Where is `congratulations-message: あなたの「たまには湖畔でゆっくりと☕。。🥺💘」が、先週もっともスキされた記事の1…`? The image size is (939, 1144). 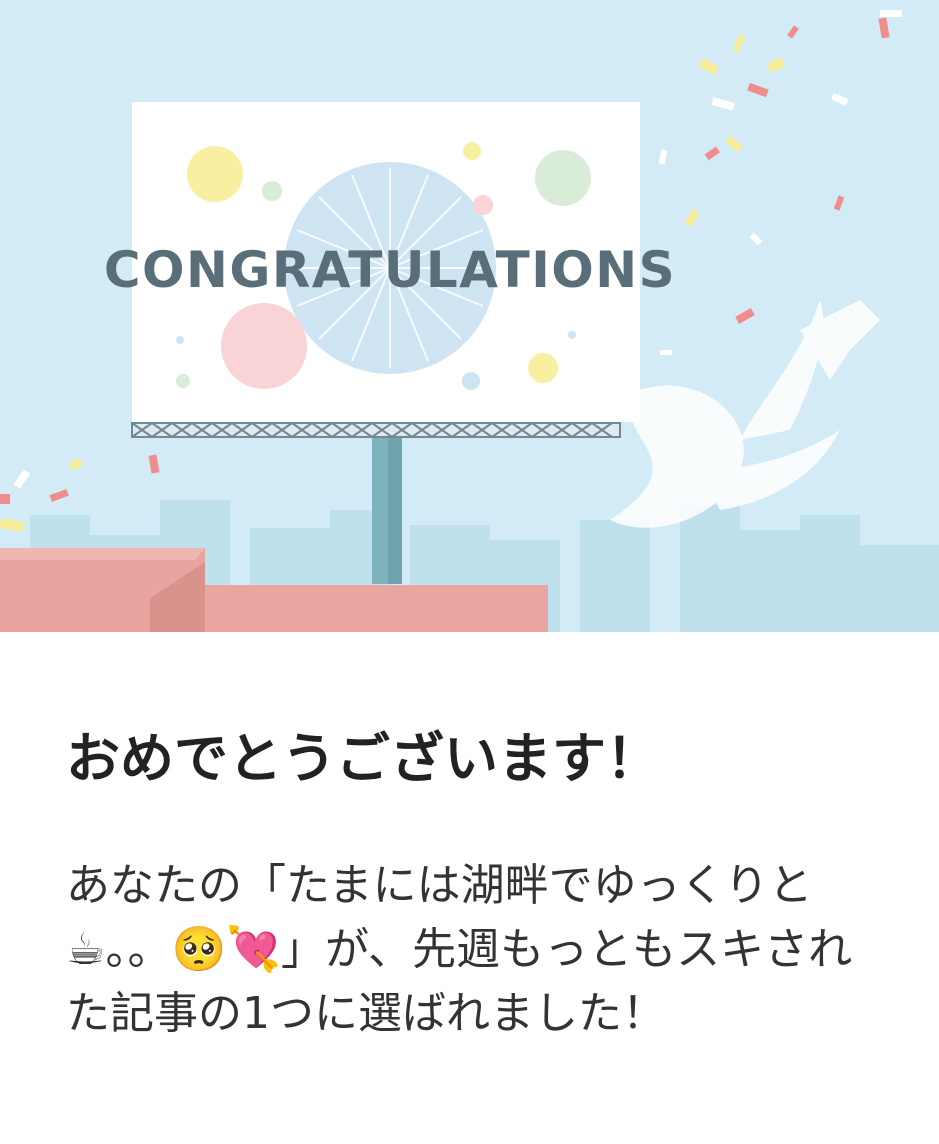
congratulations-message: あなたの「たまには湖畔でゆっくりと☕。。🥺💘」が、先週もっともスキされた記事の1… is located at coordinates (459, 949).